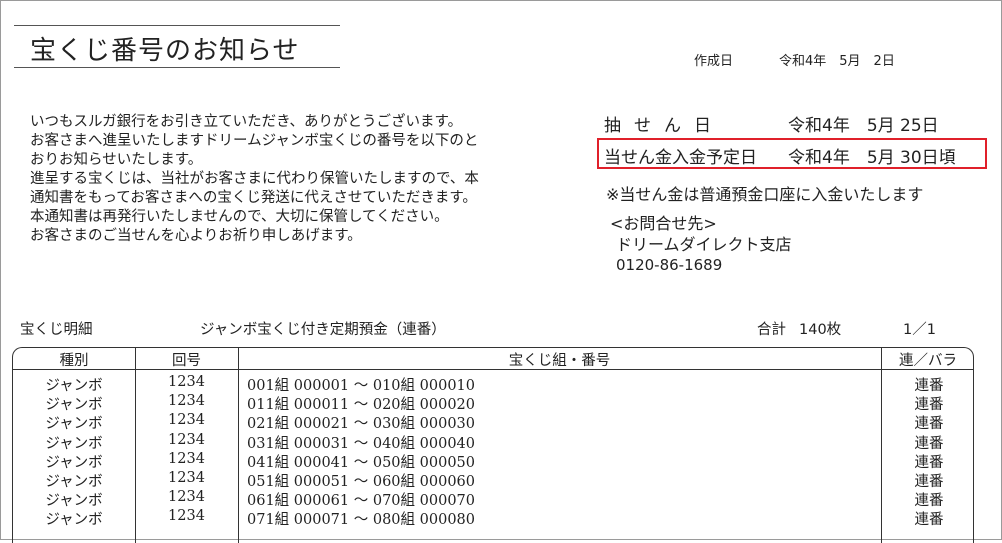 This screenshot has height=543, width=1002. I want to click on header-range: 宝くじ組・番号, so click(559, 361).